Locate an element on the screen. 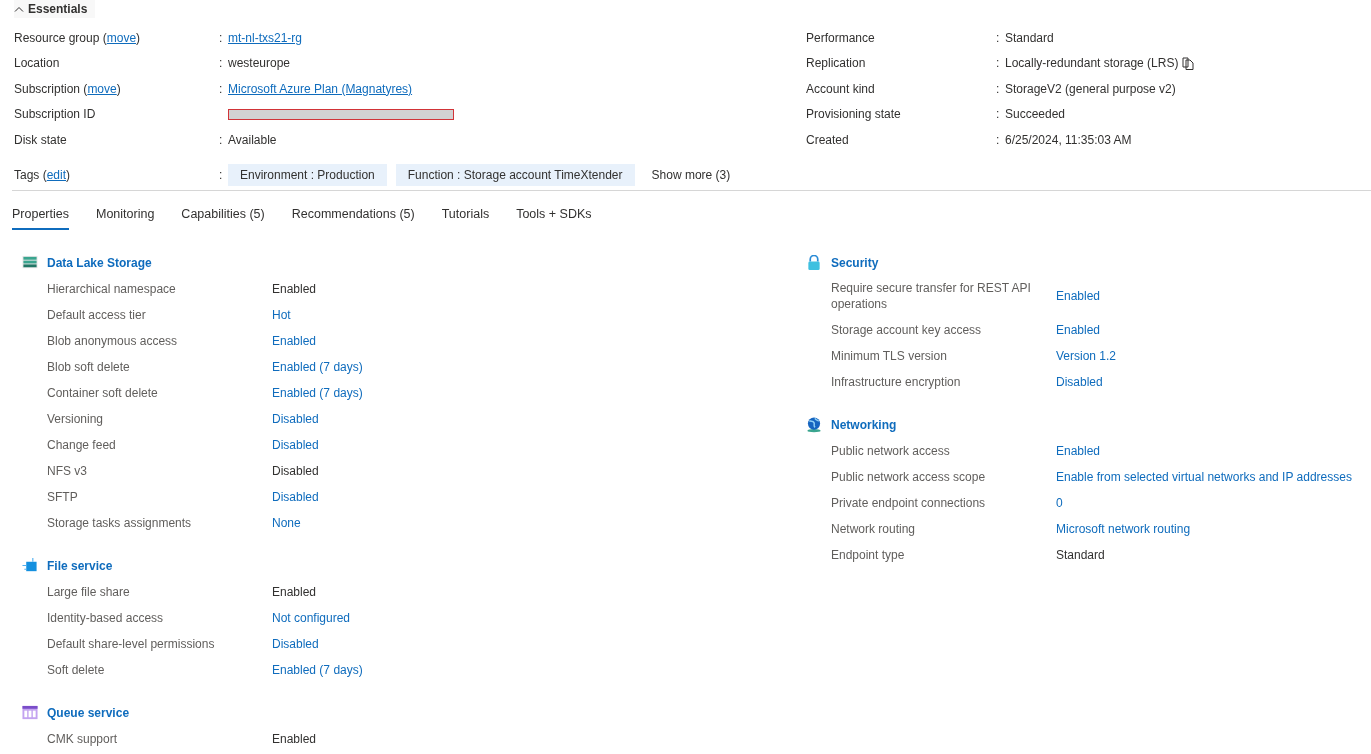 The width and height of the screenshot is (1371, 754). field-label: Subscription ID is located at coordinates (55, 114).